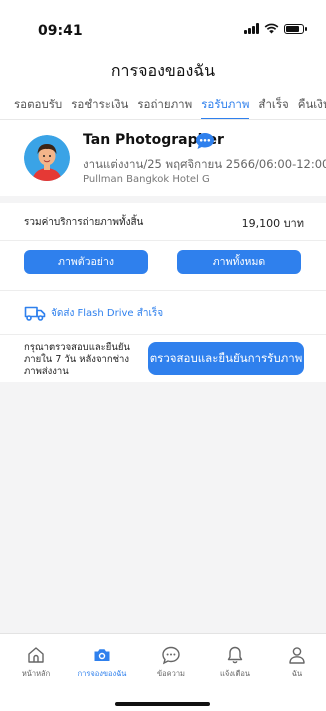 The height and width of the screenshot is (711, 326). I want to click on tab-awaiting-acceptance: รอตอบรับ, so click(38, 104).